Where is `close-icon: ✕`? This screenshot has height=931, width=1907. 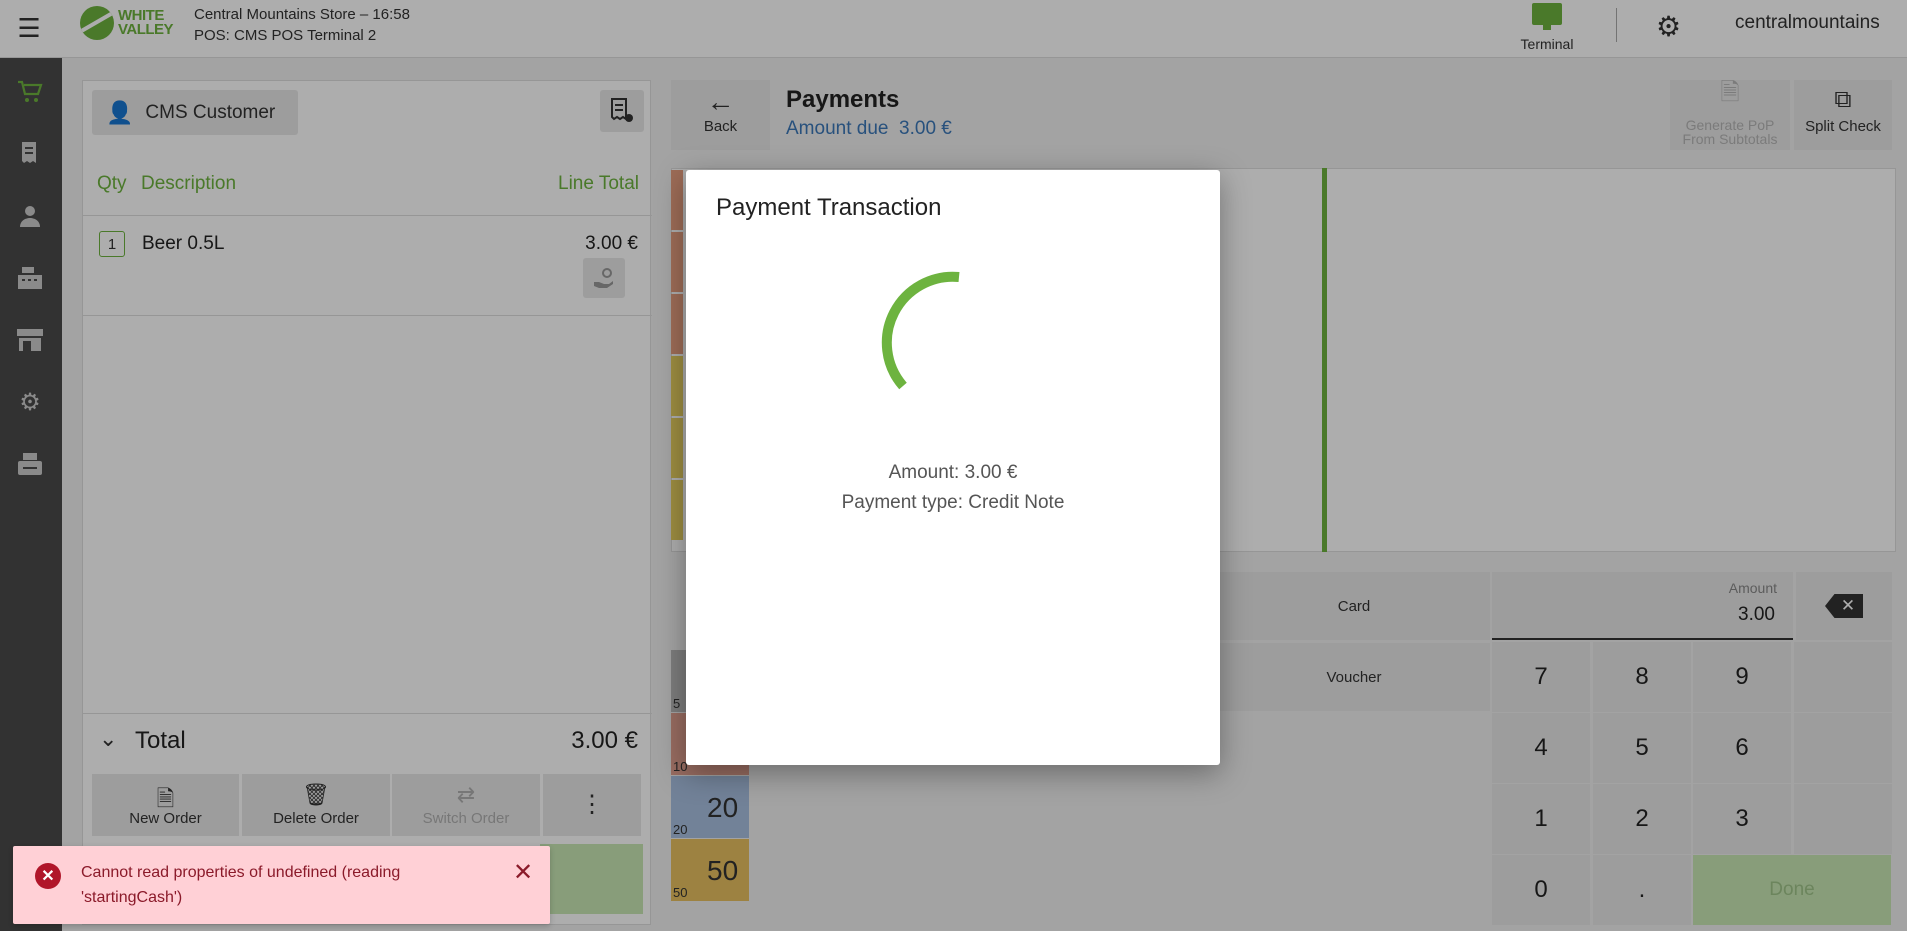
close-icon: ✕ is located at coordinates (523, 872).